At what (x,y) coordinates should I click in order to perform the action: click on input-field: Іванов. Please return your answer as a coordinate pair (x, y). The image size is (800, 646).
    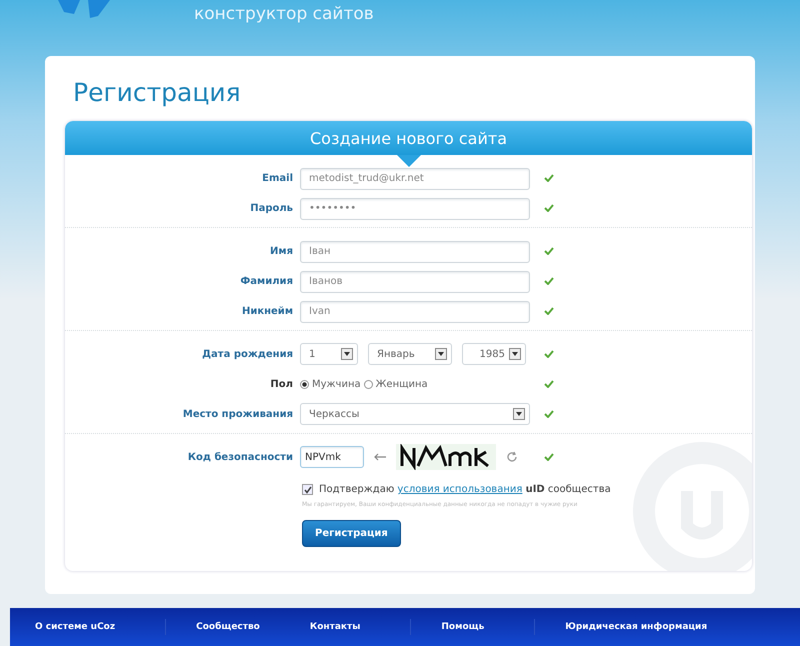
    Looking at the image, I should click on (415, 281).